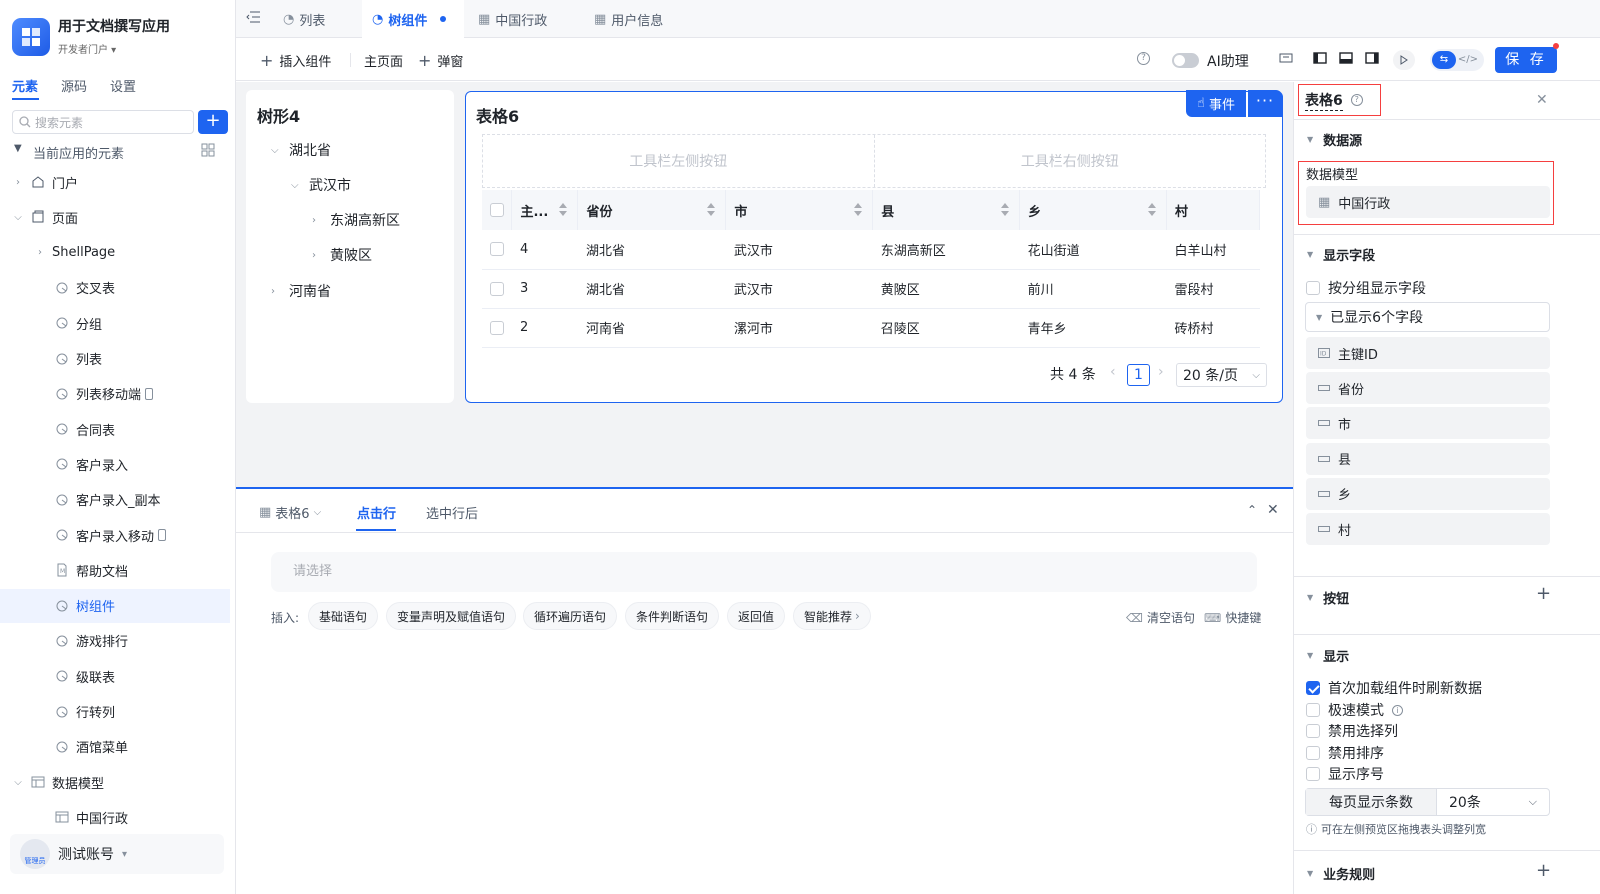  What do you see at coordinates (290, 512) in the screenshot?
I see `component-selector: ▦ 表格6 ⌵` at bounding box center [290, 512].